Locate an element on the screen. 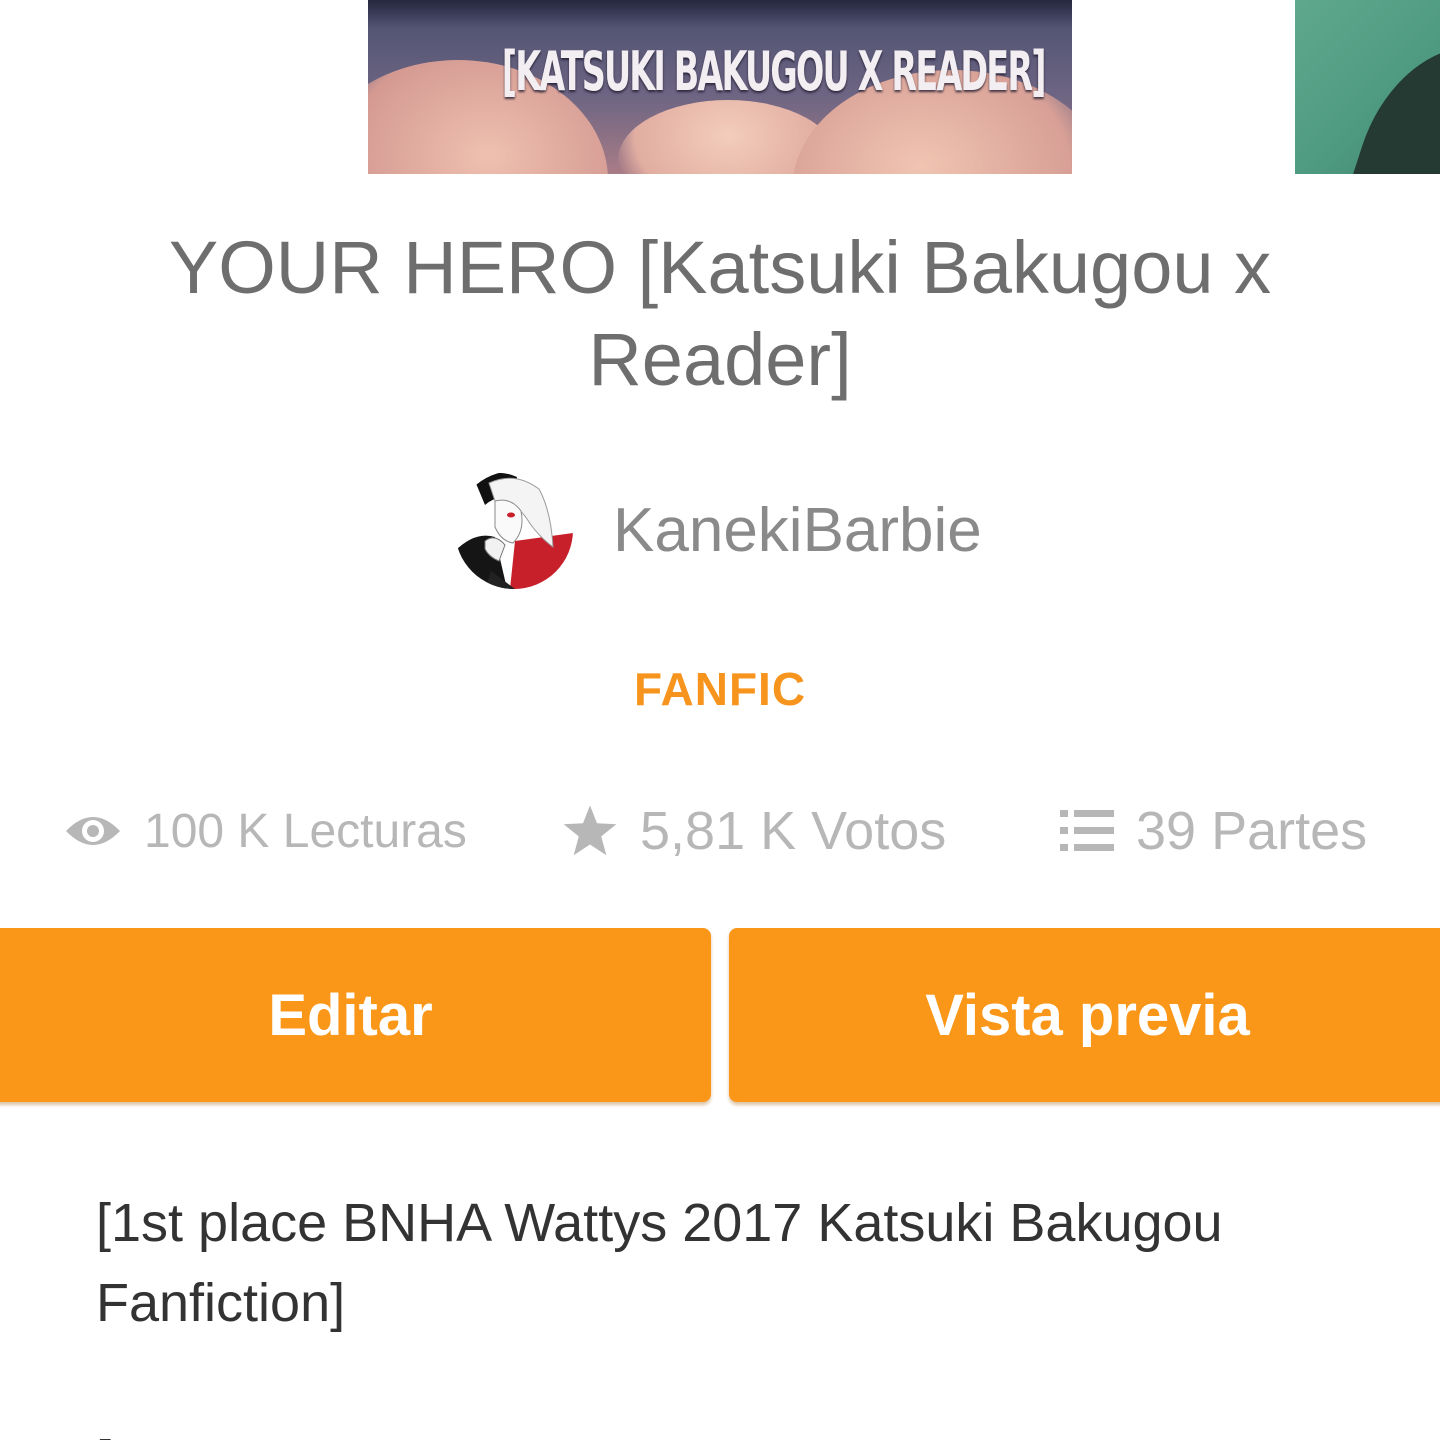  story-title: YOUR HERO [Katsuki Bakugou x Reader] is located at coordinates (720, 313).